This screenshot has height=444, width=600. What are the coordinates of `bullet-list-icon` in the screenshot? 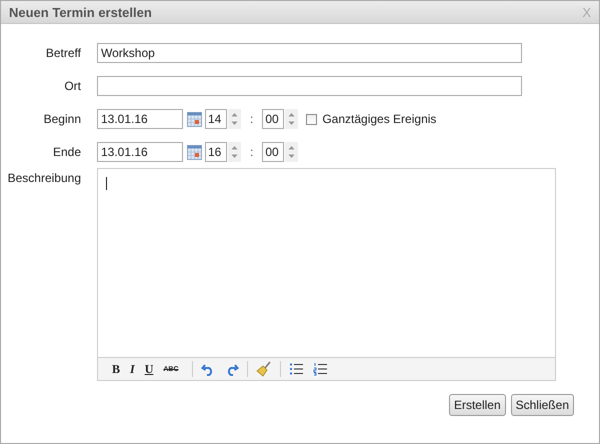 It's located at (295, 369).